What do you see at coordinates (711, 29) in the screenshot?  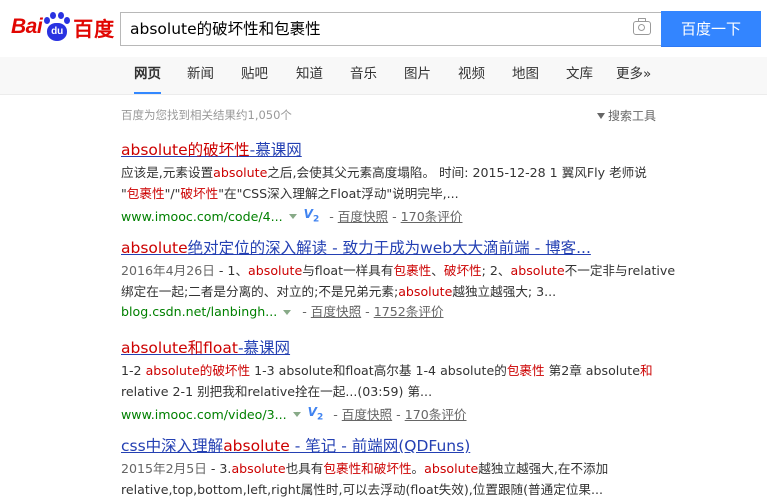 I see `search-button: 百度一下` at bounding box center [711, 29].